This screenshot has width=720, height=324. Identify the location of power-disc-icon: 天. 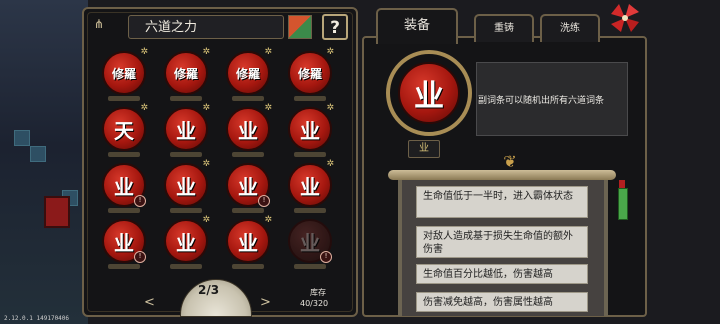
(124, 129).